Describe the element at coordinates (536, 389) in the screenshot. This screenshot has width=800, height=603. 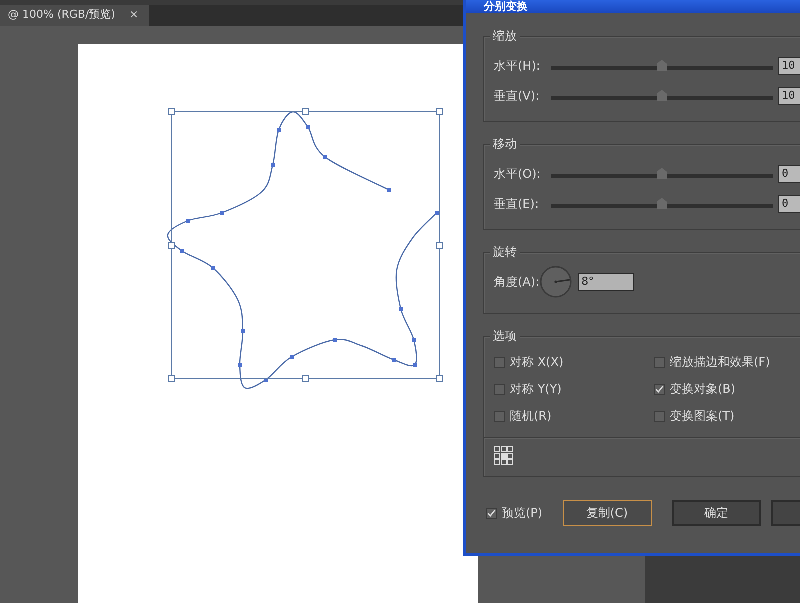
I see `checkbox-label: 对称 Y(Y)` at that location.